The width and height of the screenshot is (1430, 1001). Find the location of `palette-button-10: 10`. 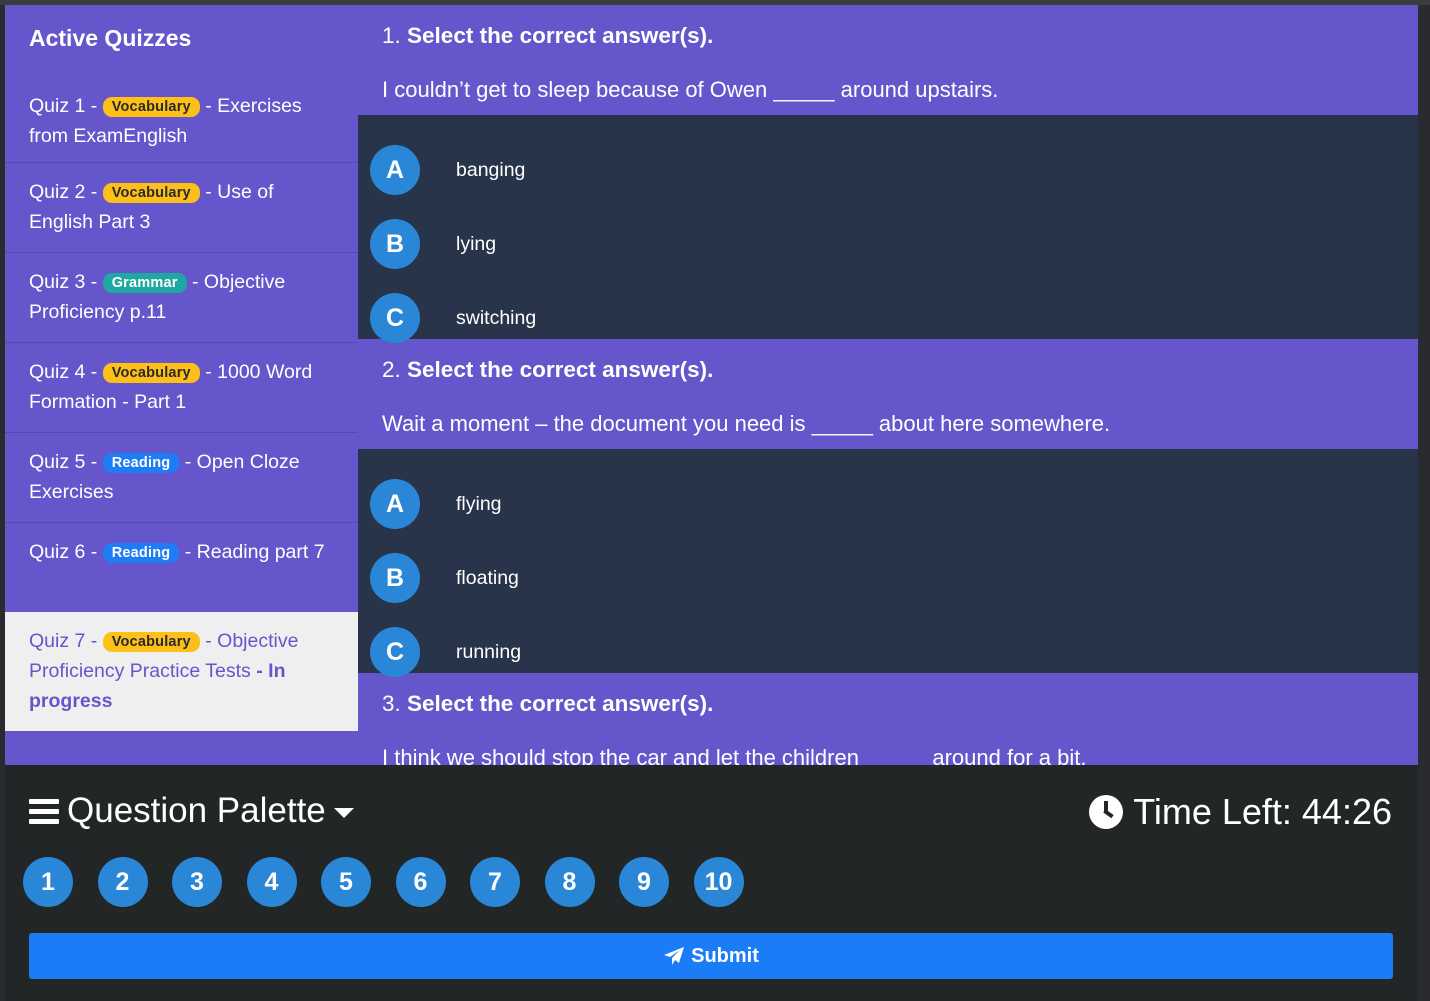

palette-button-10: 10 is located at coordinates (718, 882).